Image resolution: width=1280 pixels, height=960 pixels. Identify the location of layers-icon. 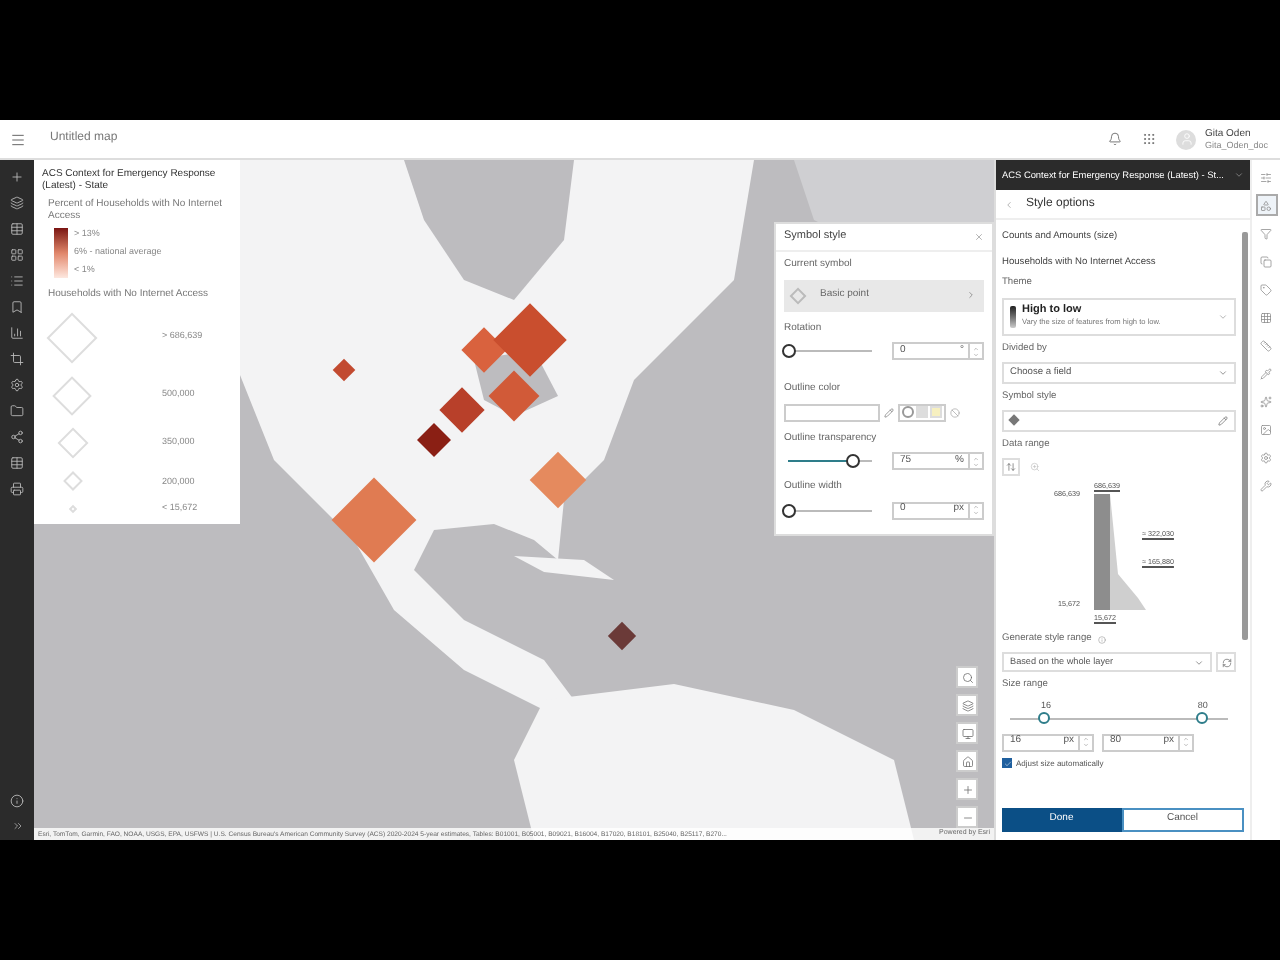
(17, 203).